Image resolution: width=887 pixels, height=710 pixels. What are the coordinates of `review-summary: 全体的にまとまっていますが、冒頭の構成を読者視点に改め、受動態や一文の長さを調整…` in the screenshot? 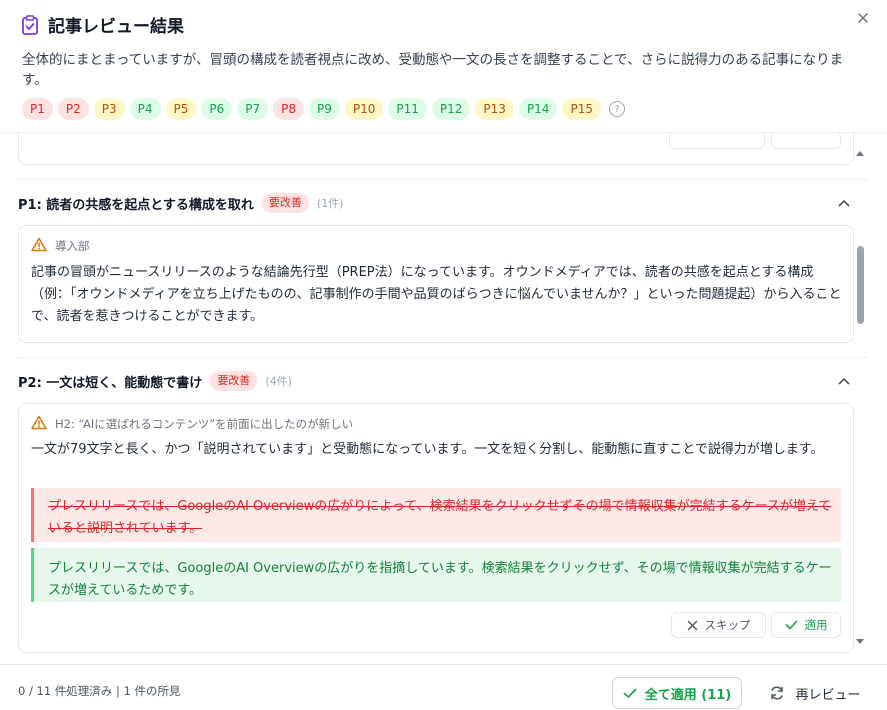 It's located at (433, 70).